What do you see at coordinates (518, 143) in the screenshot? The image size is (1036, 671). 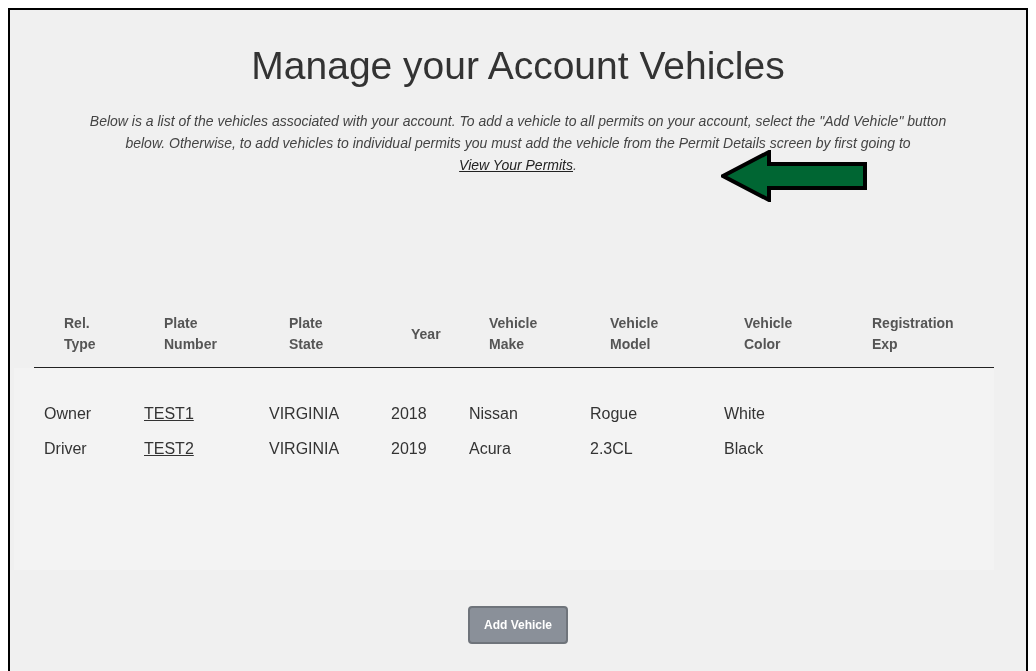 I see `intro-paragraph: Below is a list of the vehicles associated with your account. To add a vehicle to all permits on your account, select the "Add Vehicle" button below. Otherwise, to add vehicles to individual permits you must add the vehicle from the Permit Details screen by first going to View Your Permits.` at bounding box center [518, 143].